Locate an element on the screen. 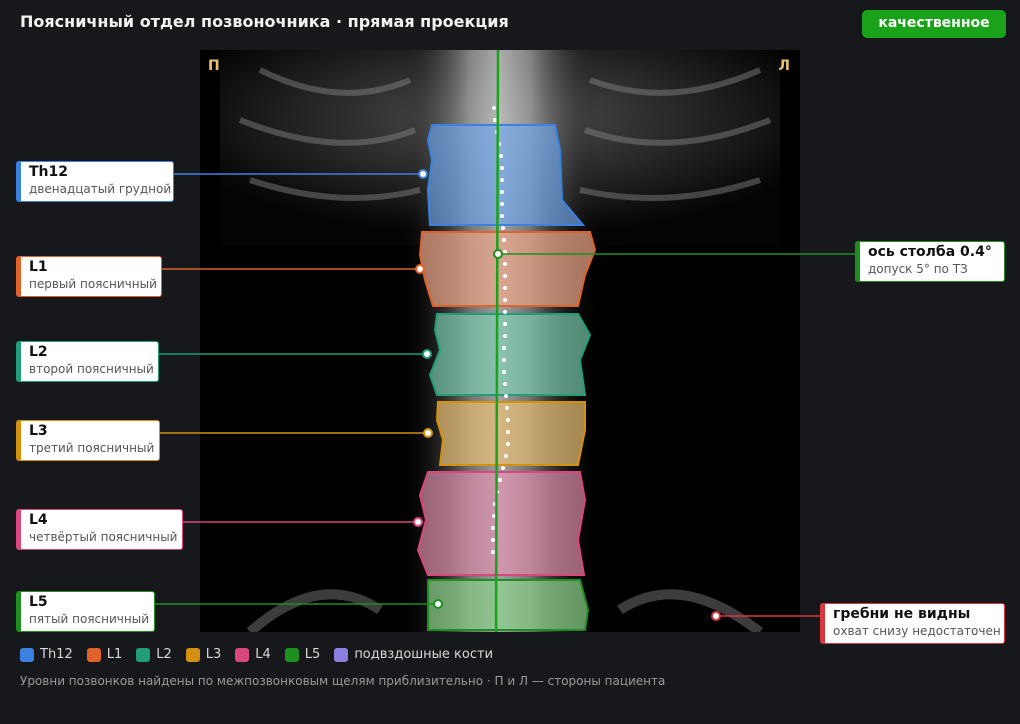 Image resolution: width=1020 pixels, height=724 pixels. patient-left-mark: Л is located at coordinates (784, 66).